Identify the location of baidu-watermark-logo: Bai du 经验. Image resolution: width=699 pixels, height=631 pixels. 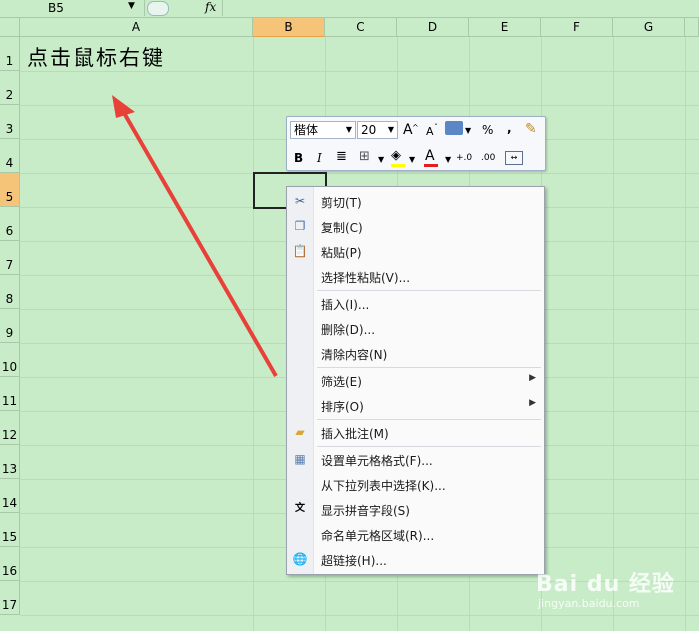
(605, 584).